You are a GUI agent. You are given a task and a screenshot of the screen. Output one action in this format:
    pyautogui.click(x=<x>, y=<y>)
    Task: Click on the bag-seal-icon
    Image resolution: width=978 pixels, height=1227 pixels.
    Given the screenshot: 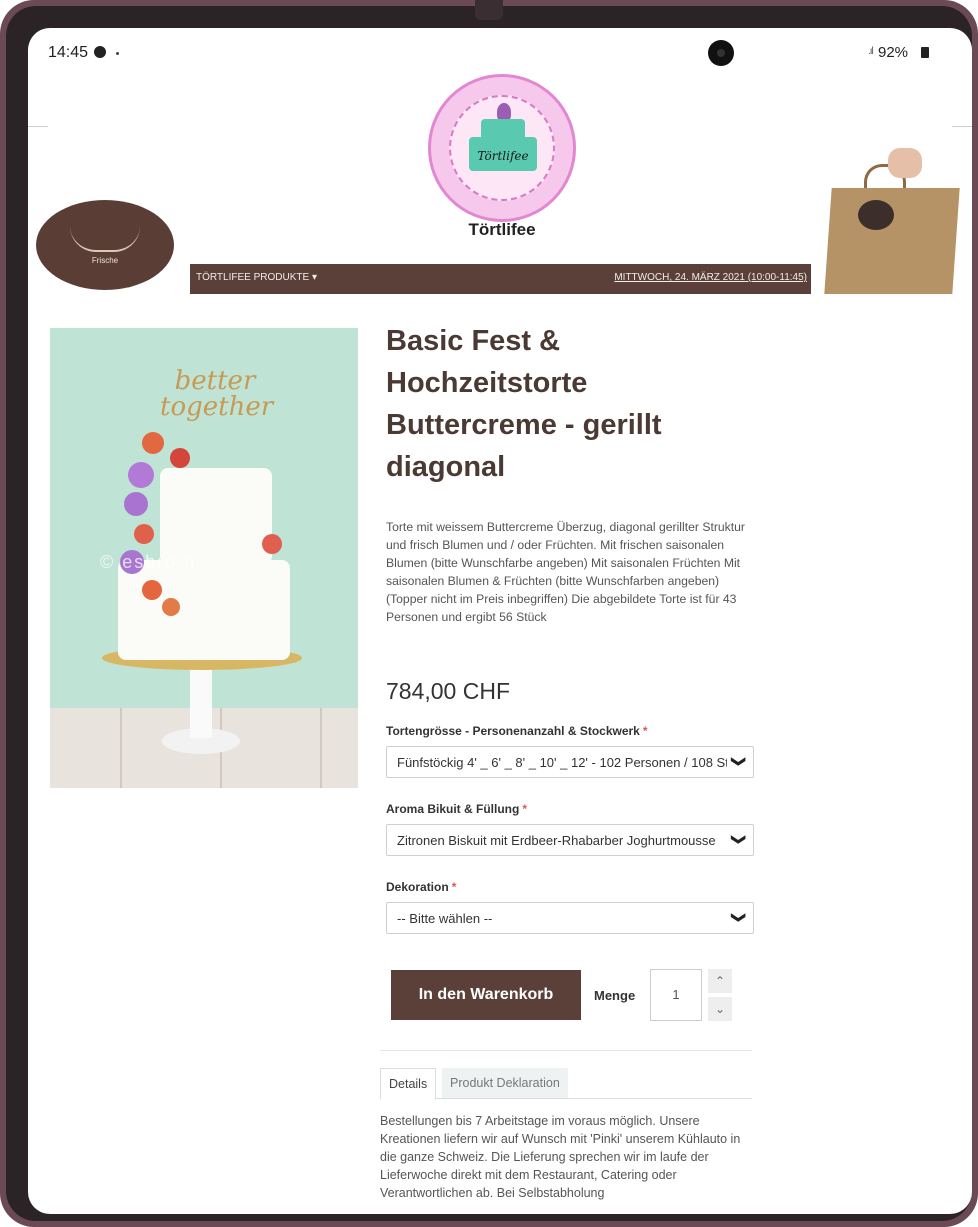 What is the action you would take?
    pyautogui.click(x=876, y=215)
    